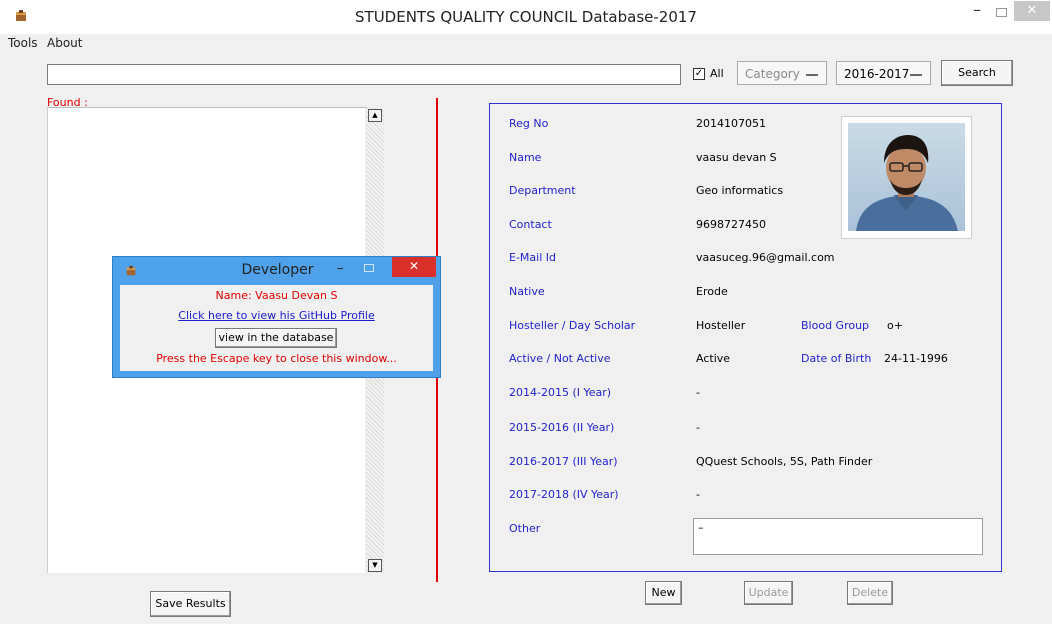  Describe the element at coordinates (663, 593) in the screenshot. I see `new-button: New` at that location.